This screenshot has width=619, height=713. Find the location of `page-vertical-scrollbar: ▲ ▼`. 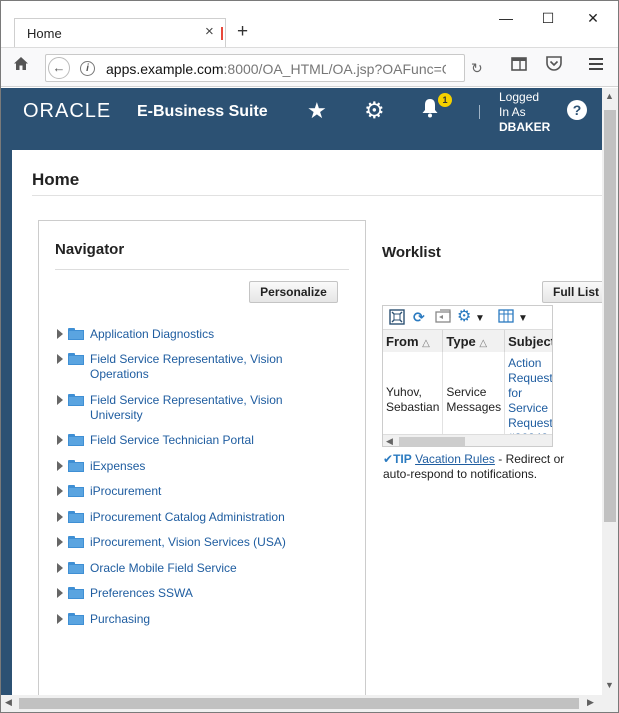

page-vertical-scrollbar: ▲ ▼ is located at coordinates (610, 391).